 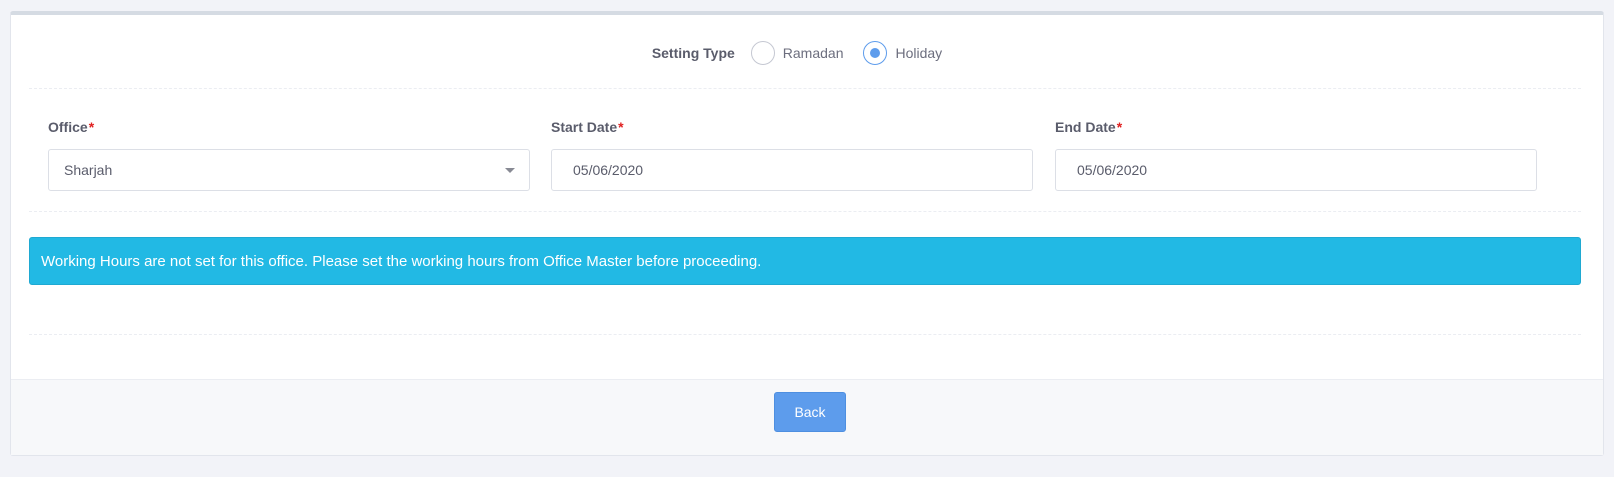 I want to click on back-button: Back, so click(x=810, y=412).